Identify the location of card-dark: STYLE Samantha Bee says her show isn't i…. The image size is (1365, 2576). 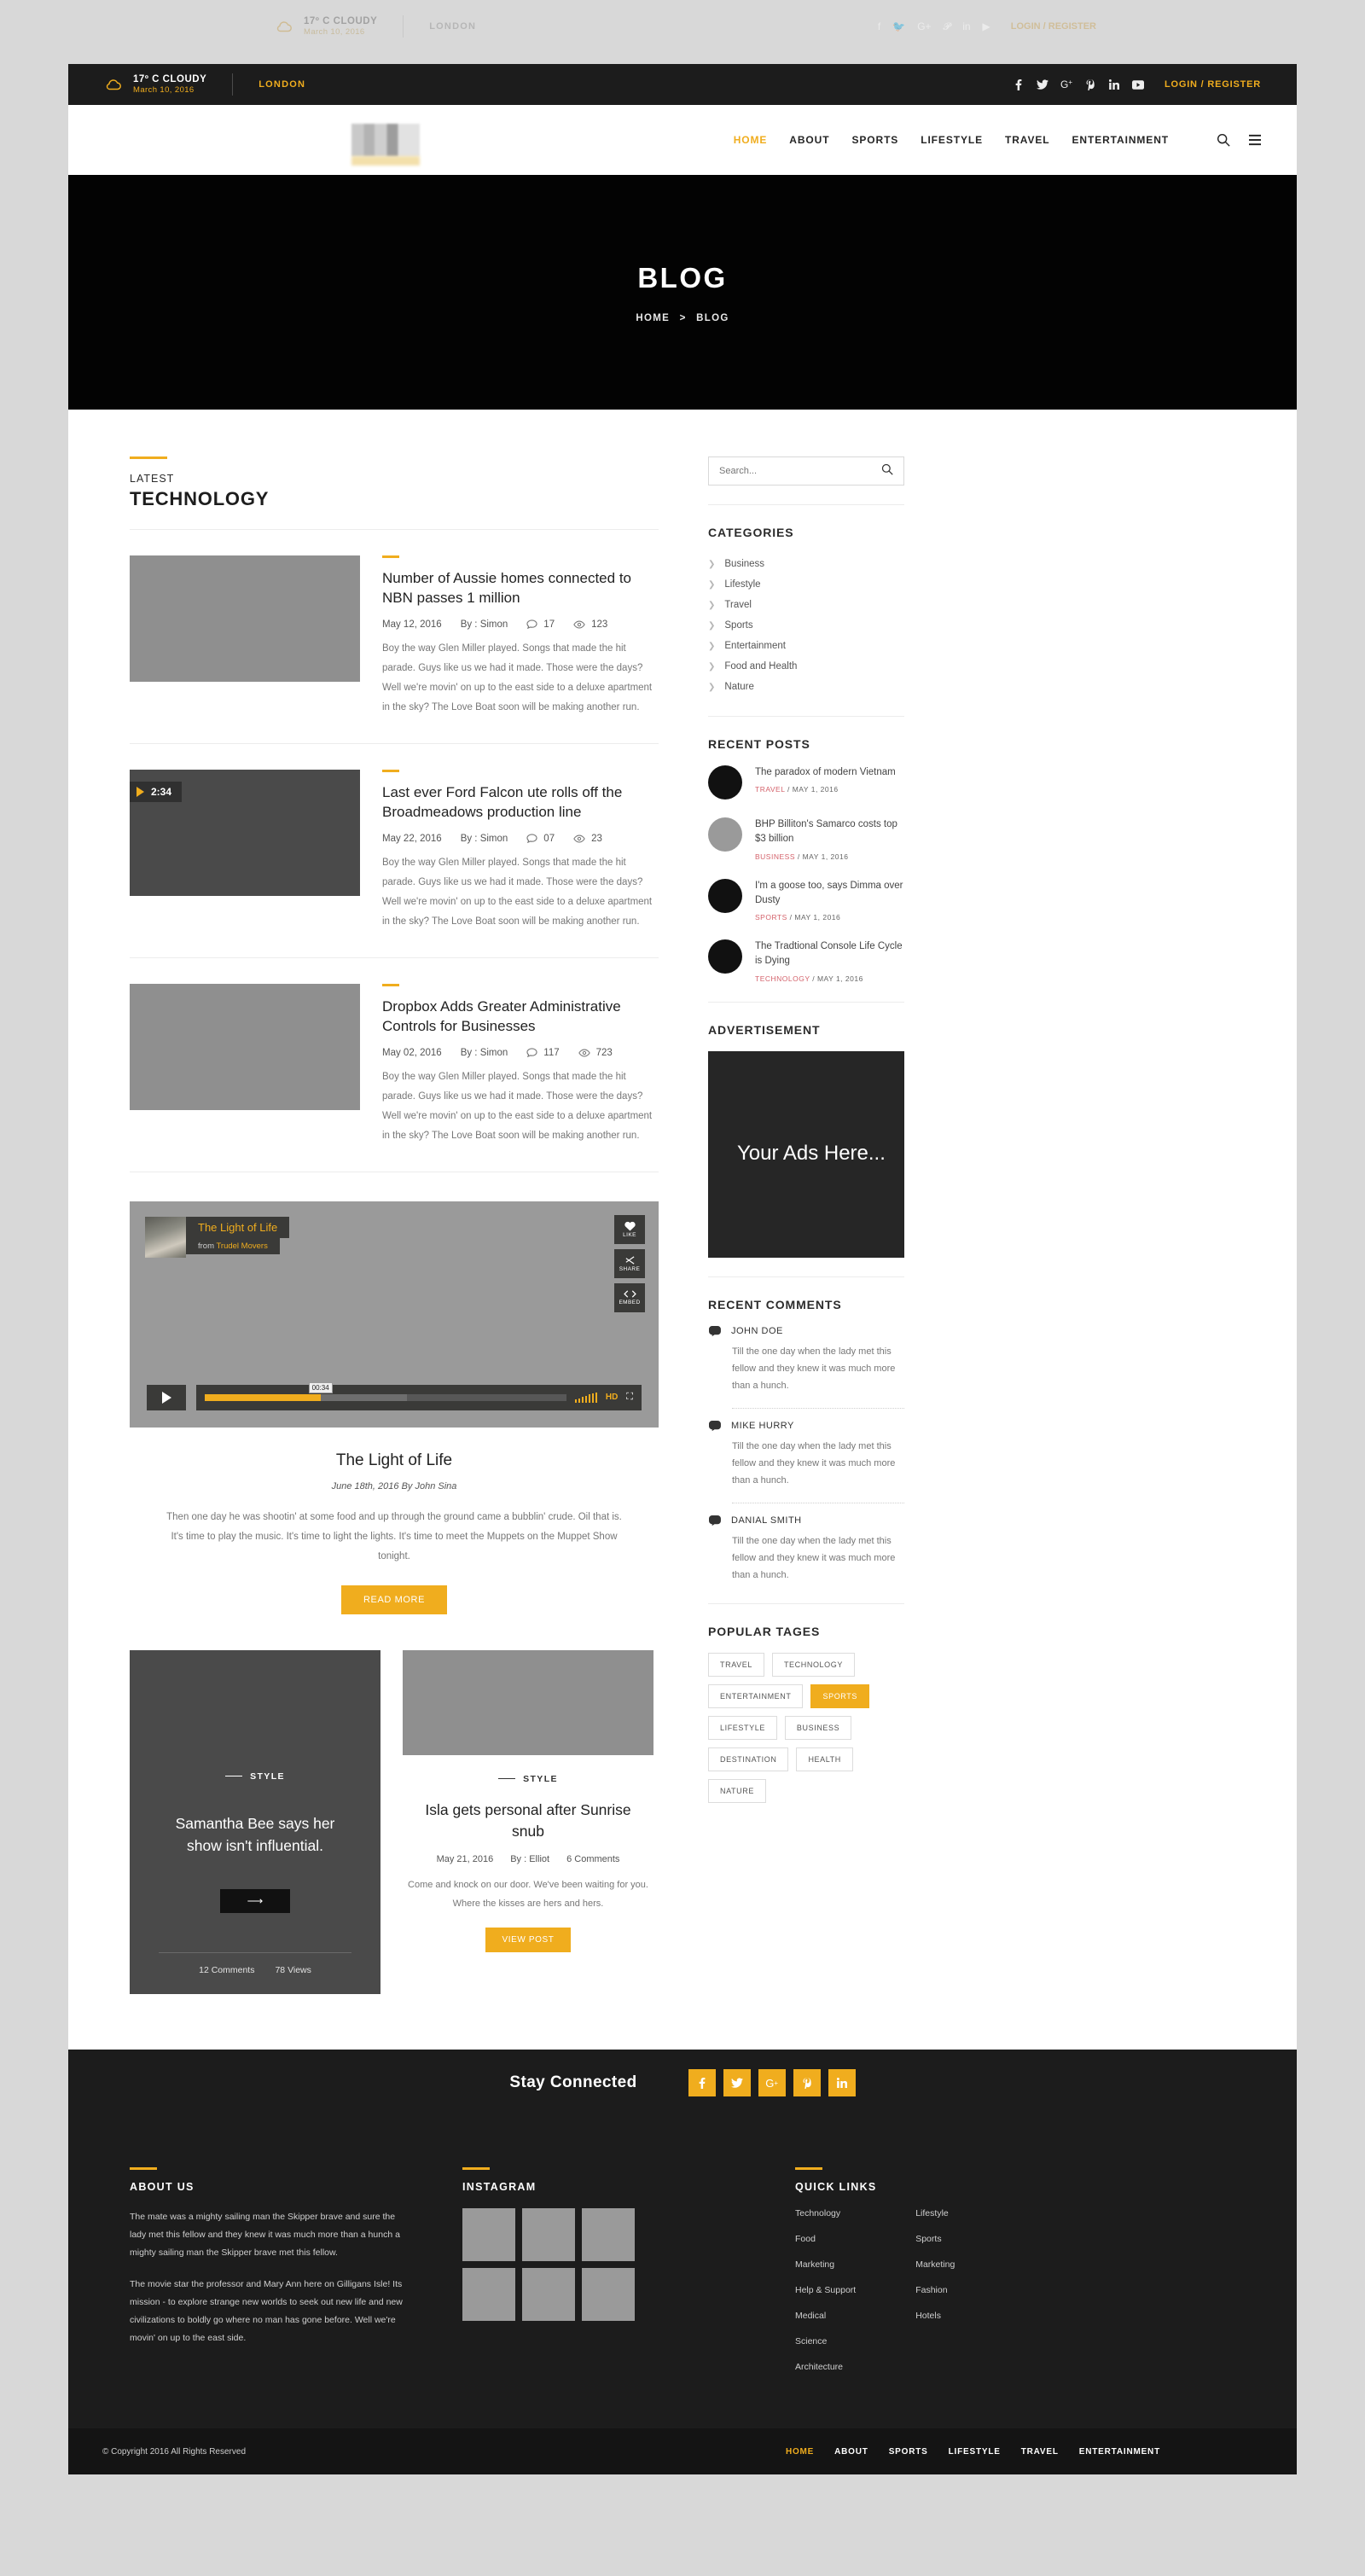
(255, 1822).